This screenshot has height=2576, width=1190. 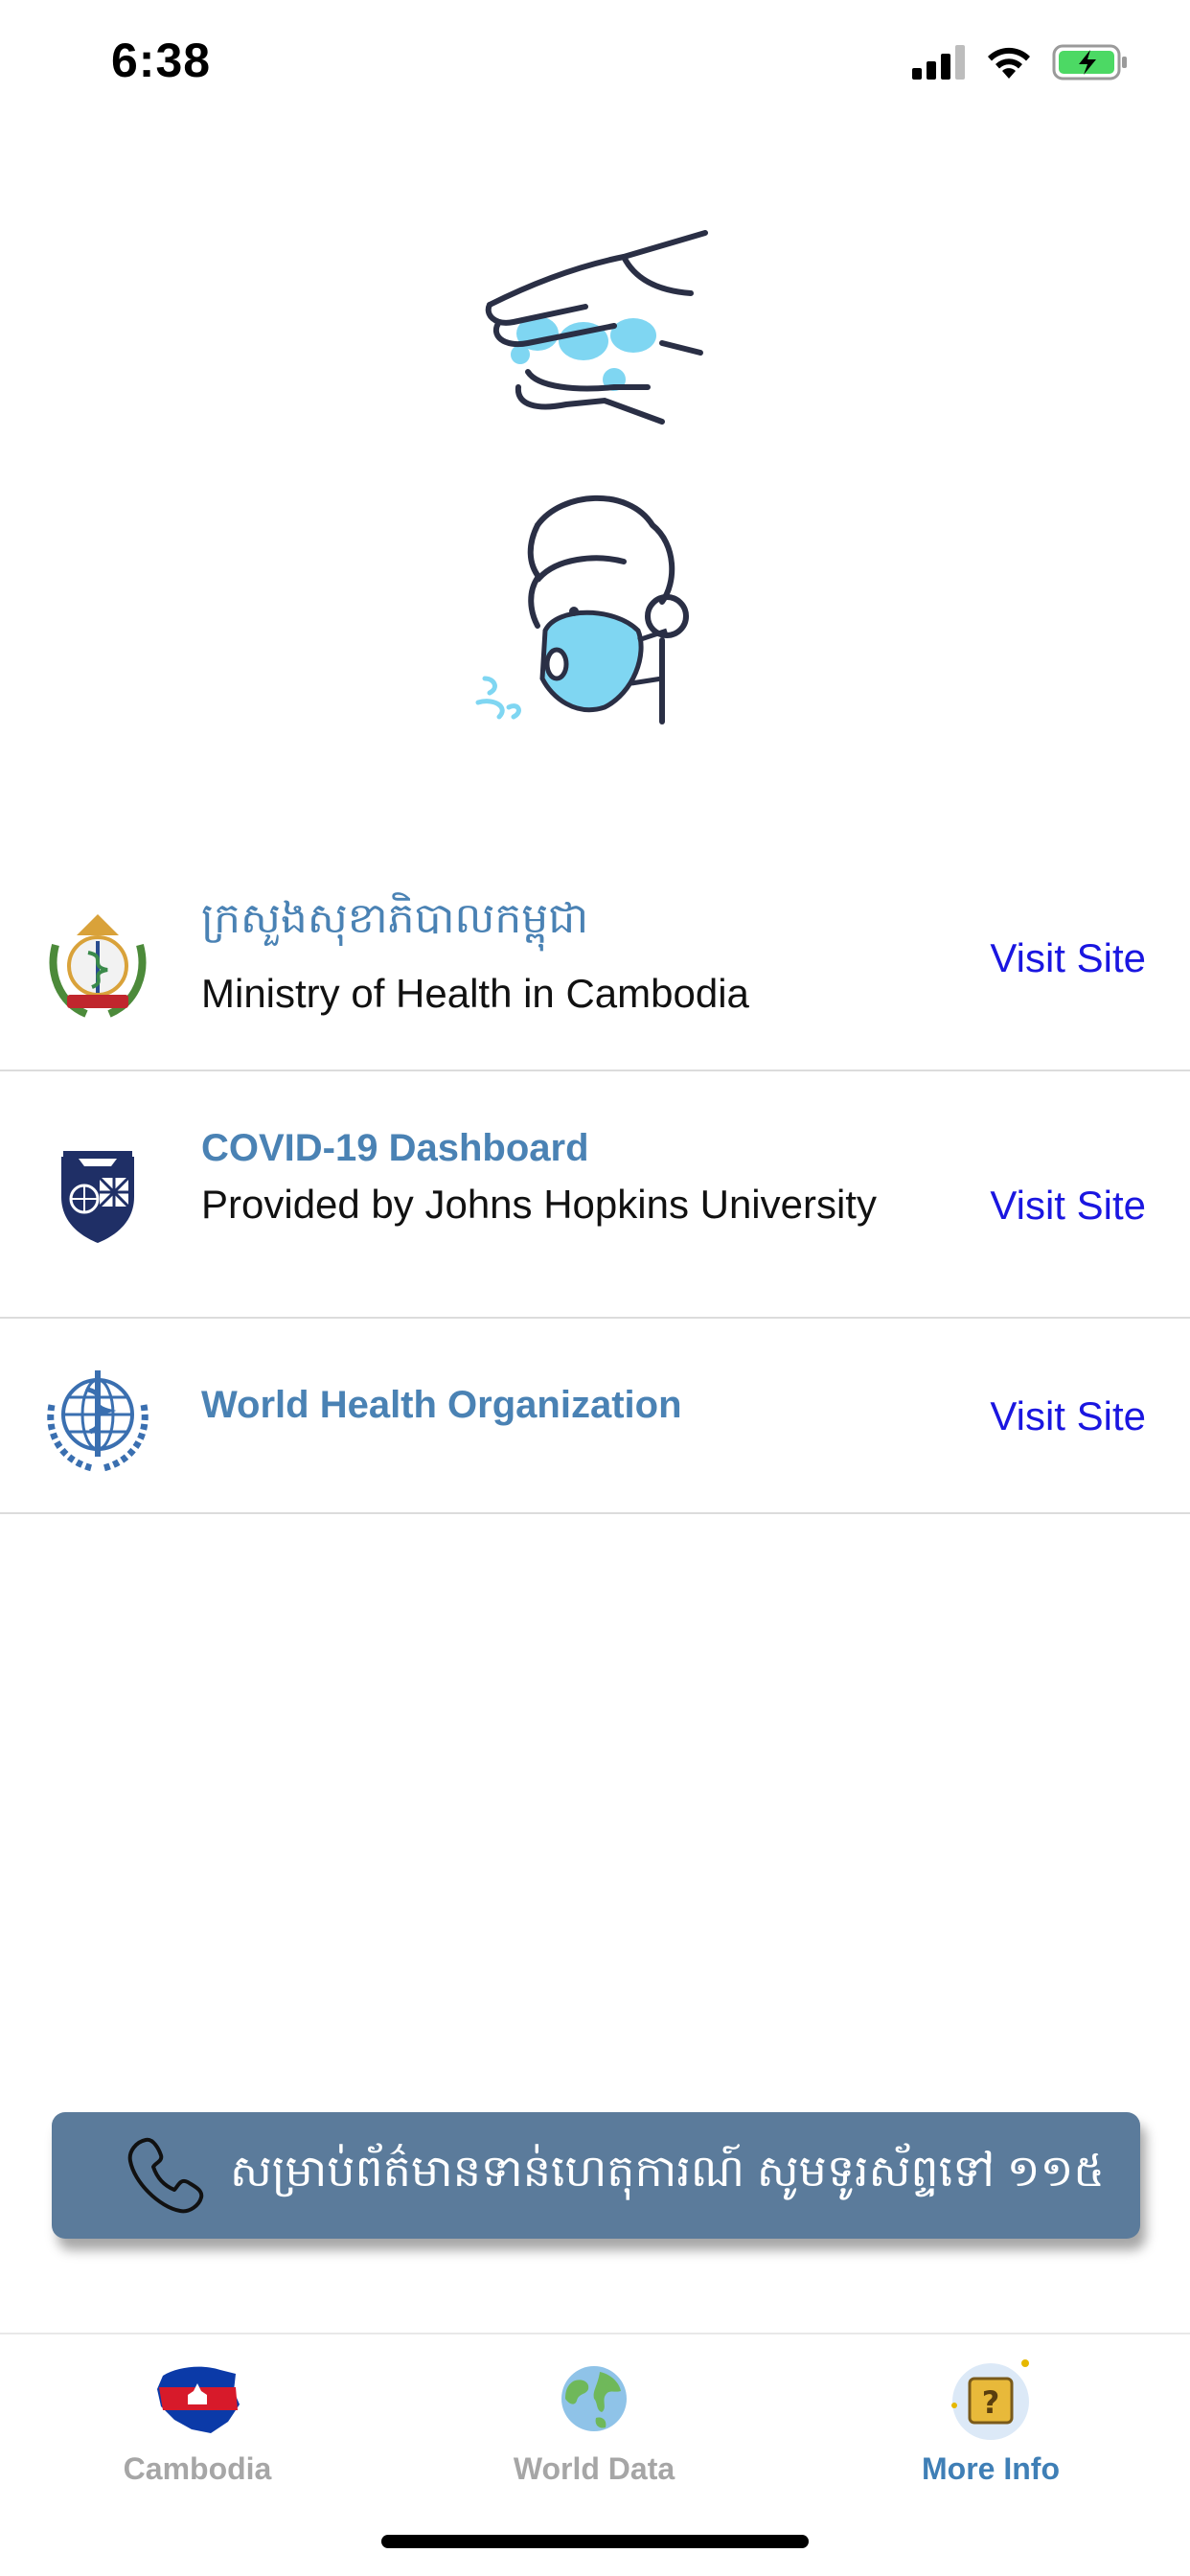 I want to click on link-row-who: World Health Organization Visit Site, so click(x=595, y=1416).